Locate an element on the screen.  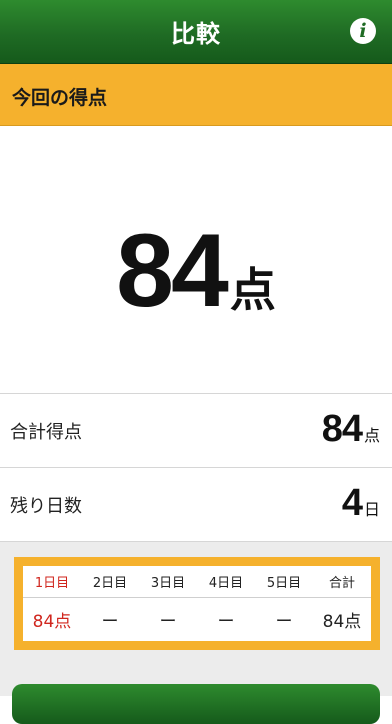
table-row: 84点 ー ー ー ー 84点 is located at coordinates (197, 619).